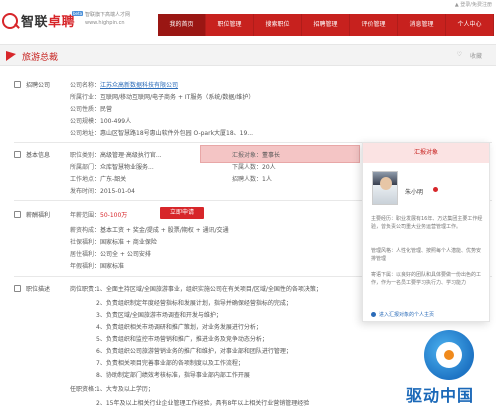 The height and width of the screenshot is (414, 500). I want to click on section-basic-info: 基本信息, so click(32, 154).